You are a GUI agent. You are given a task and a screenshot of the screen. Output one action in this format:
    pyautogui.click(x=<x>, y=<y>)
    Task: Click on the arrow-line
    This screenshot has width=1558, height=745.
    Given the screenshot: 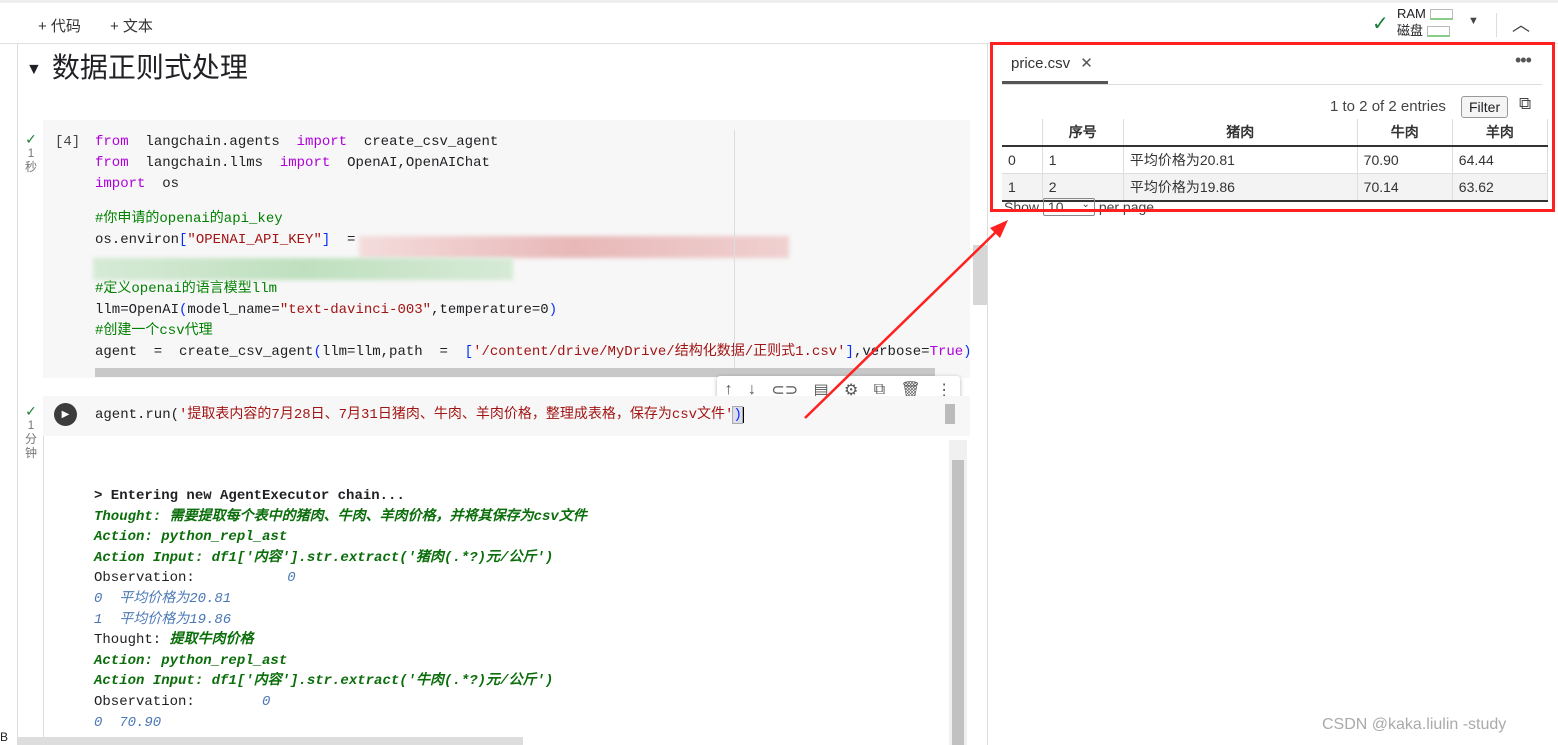 What is the action you would take?
    pyautogui.click(x=902, y=323)
    